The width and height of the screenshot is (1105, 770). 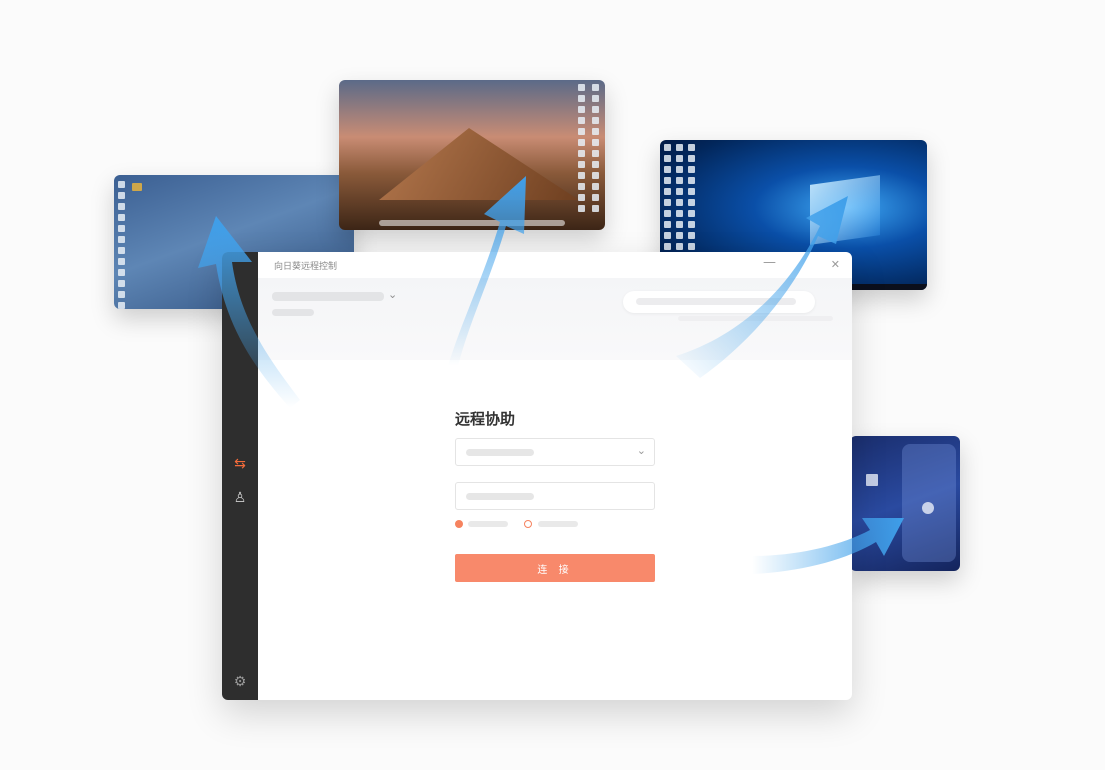 I want to click on swap-arrows-icon: ⇆, so click(x=240, y=464).